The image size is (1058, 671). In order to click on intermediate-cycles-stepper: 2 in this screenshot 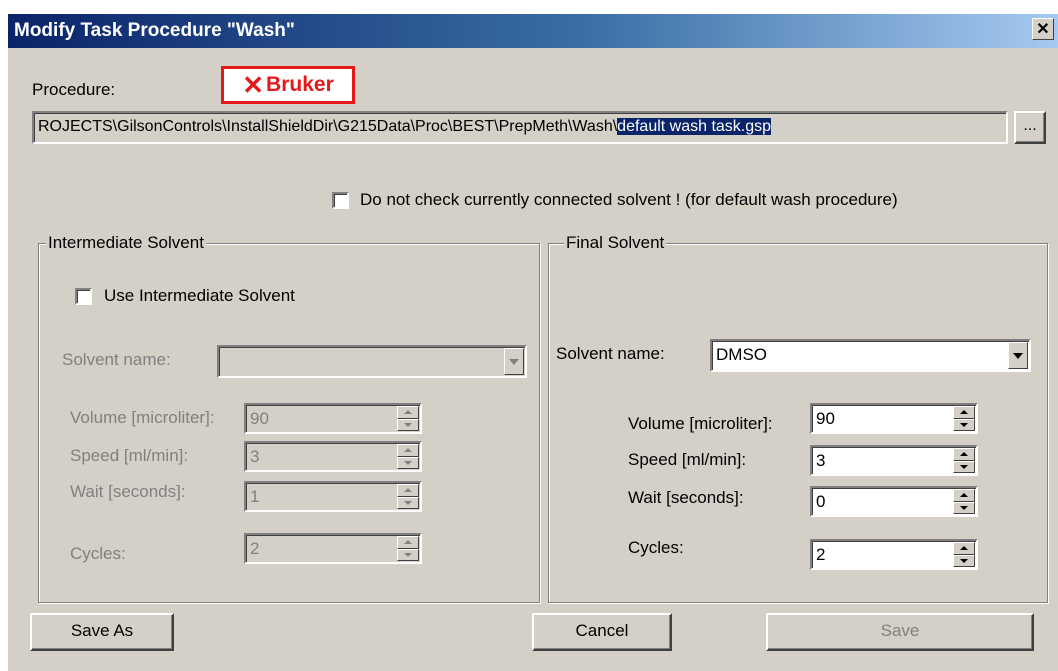, I will do `click(333, 548)`.